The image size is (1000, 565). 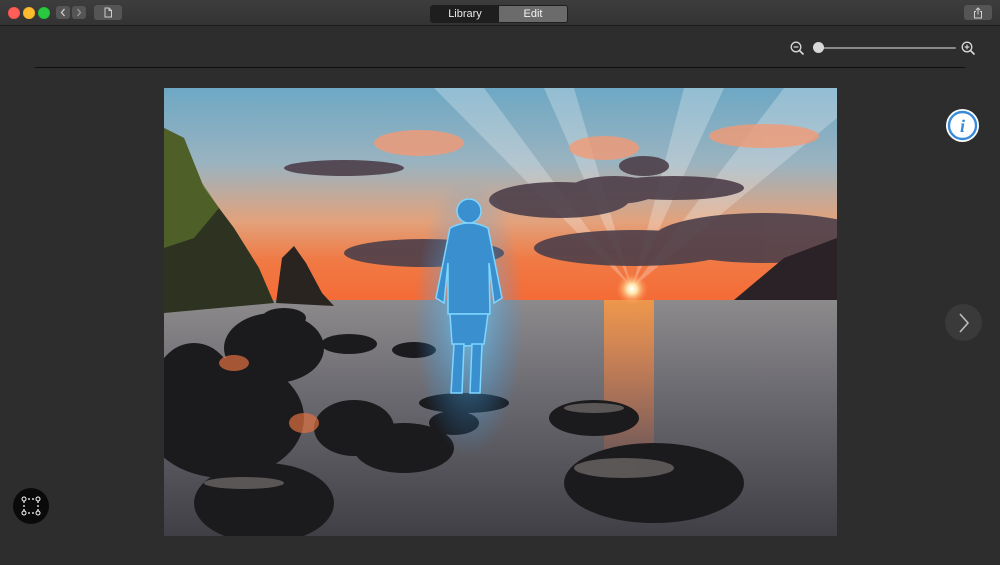 I want to click on title-bar: Library Edit, so click(x=500, y=13).